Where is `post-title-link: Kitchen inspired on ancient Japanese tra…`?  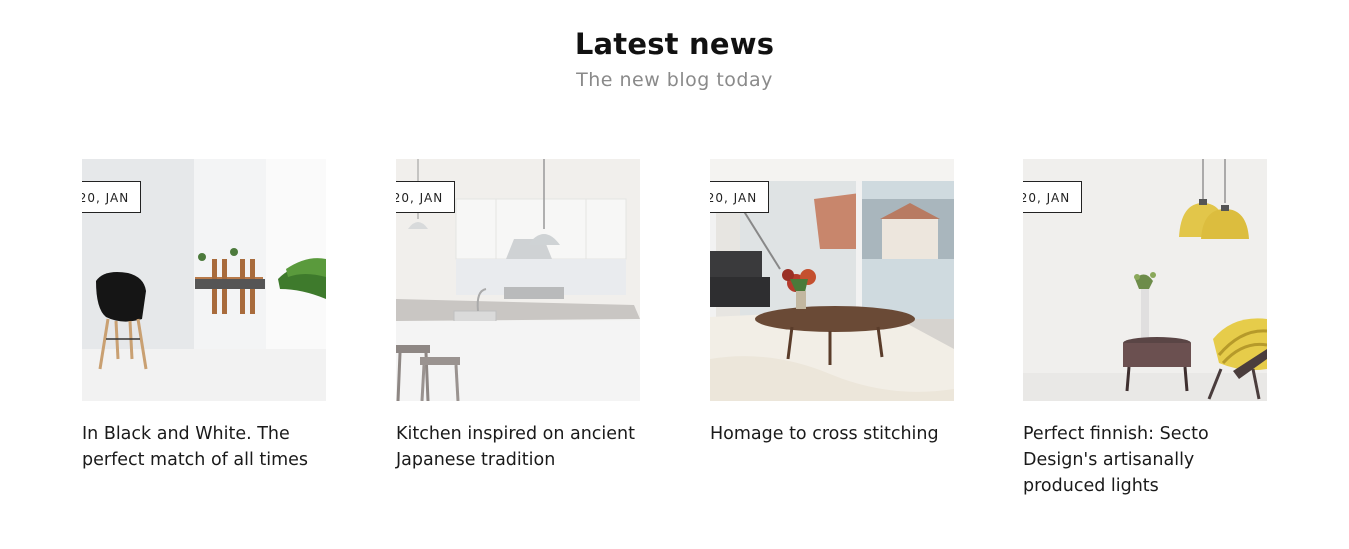
post-title-link: Kitchen inspired on ancient Japanese tra… is located at coordinates (516, 447).